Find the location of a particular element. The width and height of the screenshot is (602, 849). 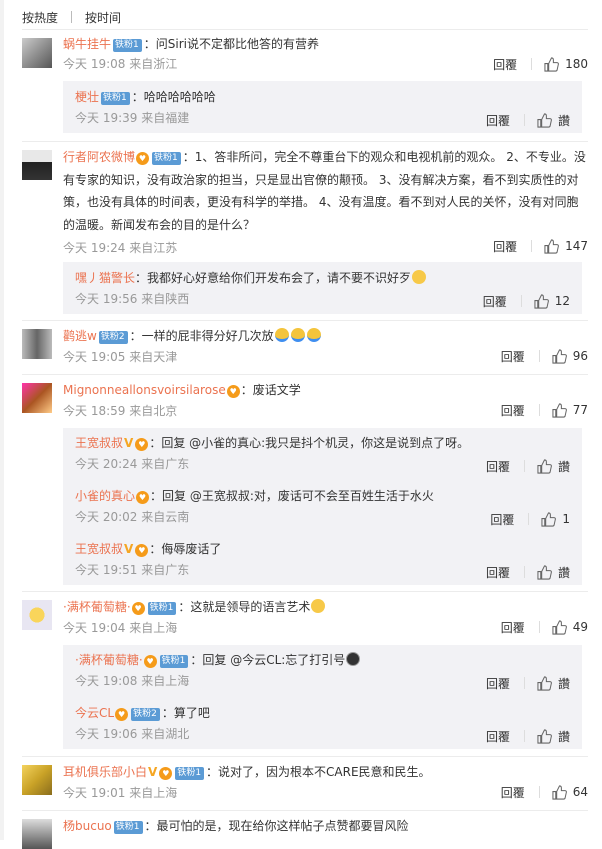

reply-item: 王宽叔叔V ♥ ：侮辱废话了 今天 19:51 来自广东 回覆 讚 is located at coordinates (322, 559).